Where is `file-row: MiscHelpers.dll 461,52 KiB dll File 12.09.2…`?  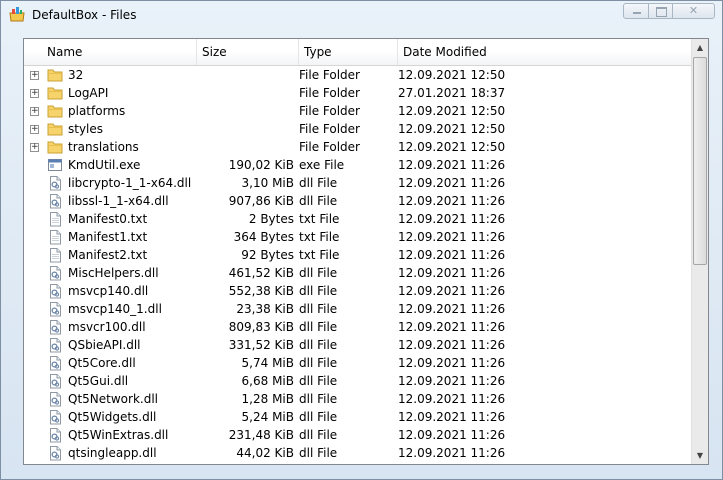 file-row: MiscHelpers.dll 461,52 KiB dll File 12.09.2… is located at coordinates (358, 273).